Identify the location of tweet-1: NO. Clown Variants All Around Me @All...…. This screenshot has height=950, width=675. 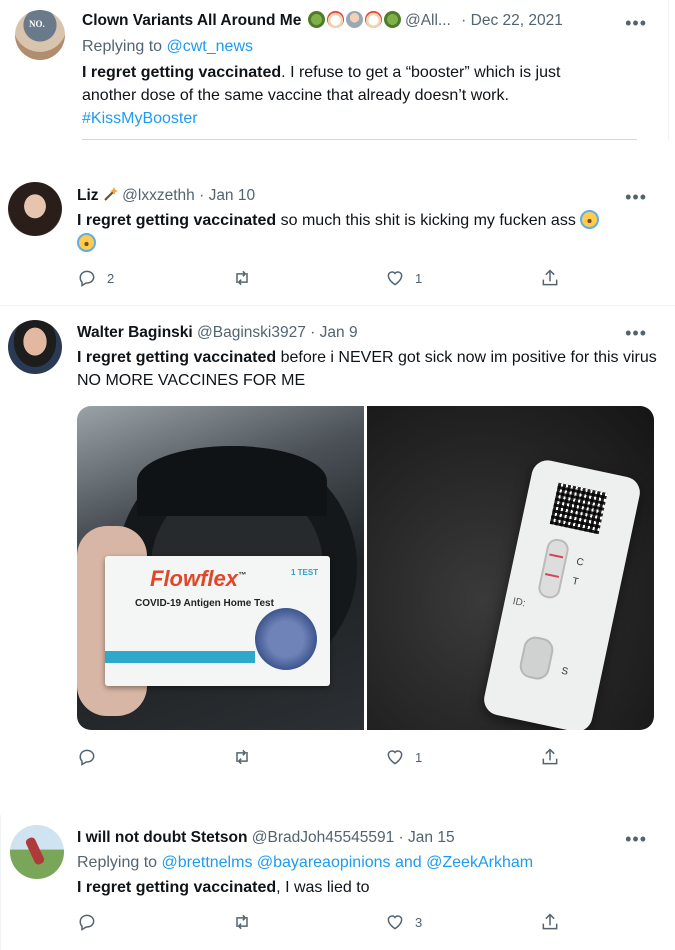
(337, 70).